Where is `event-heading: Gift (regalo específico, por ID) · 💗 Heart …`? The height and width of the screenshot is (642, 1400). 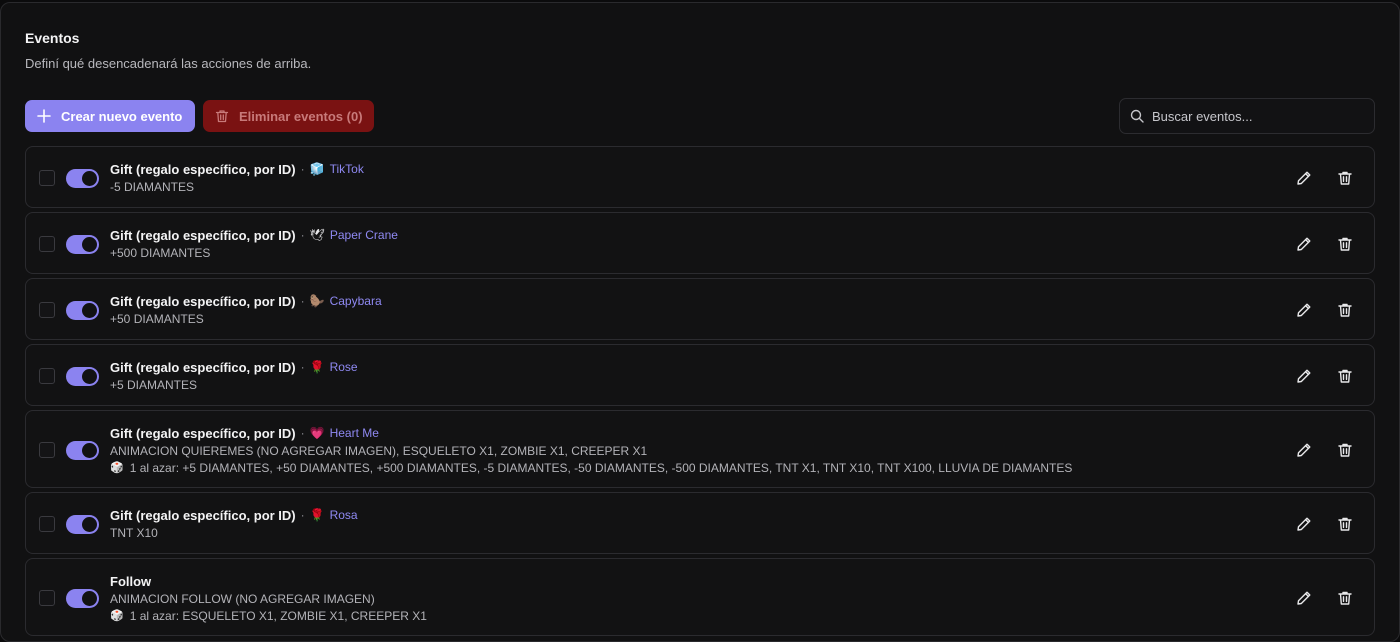
event-heading: Gift (regalo específico, por ID) · 💗 Heart … is located at coordinates (591, 433).